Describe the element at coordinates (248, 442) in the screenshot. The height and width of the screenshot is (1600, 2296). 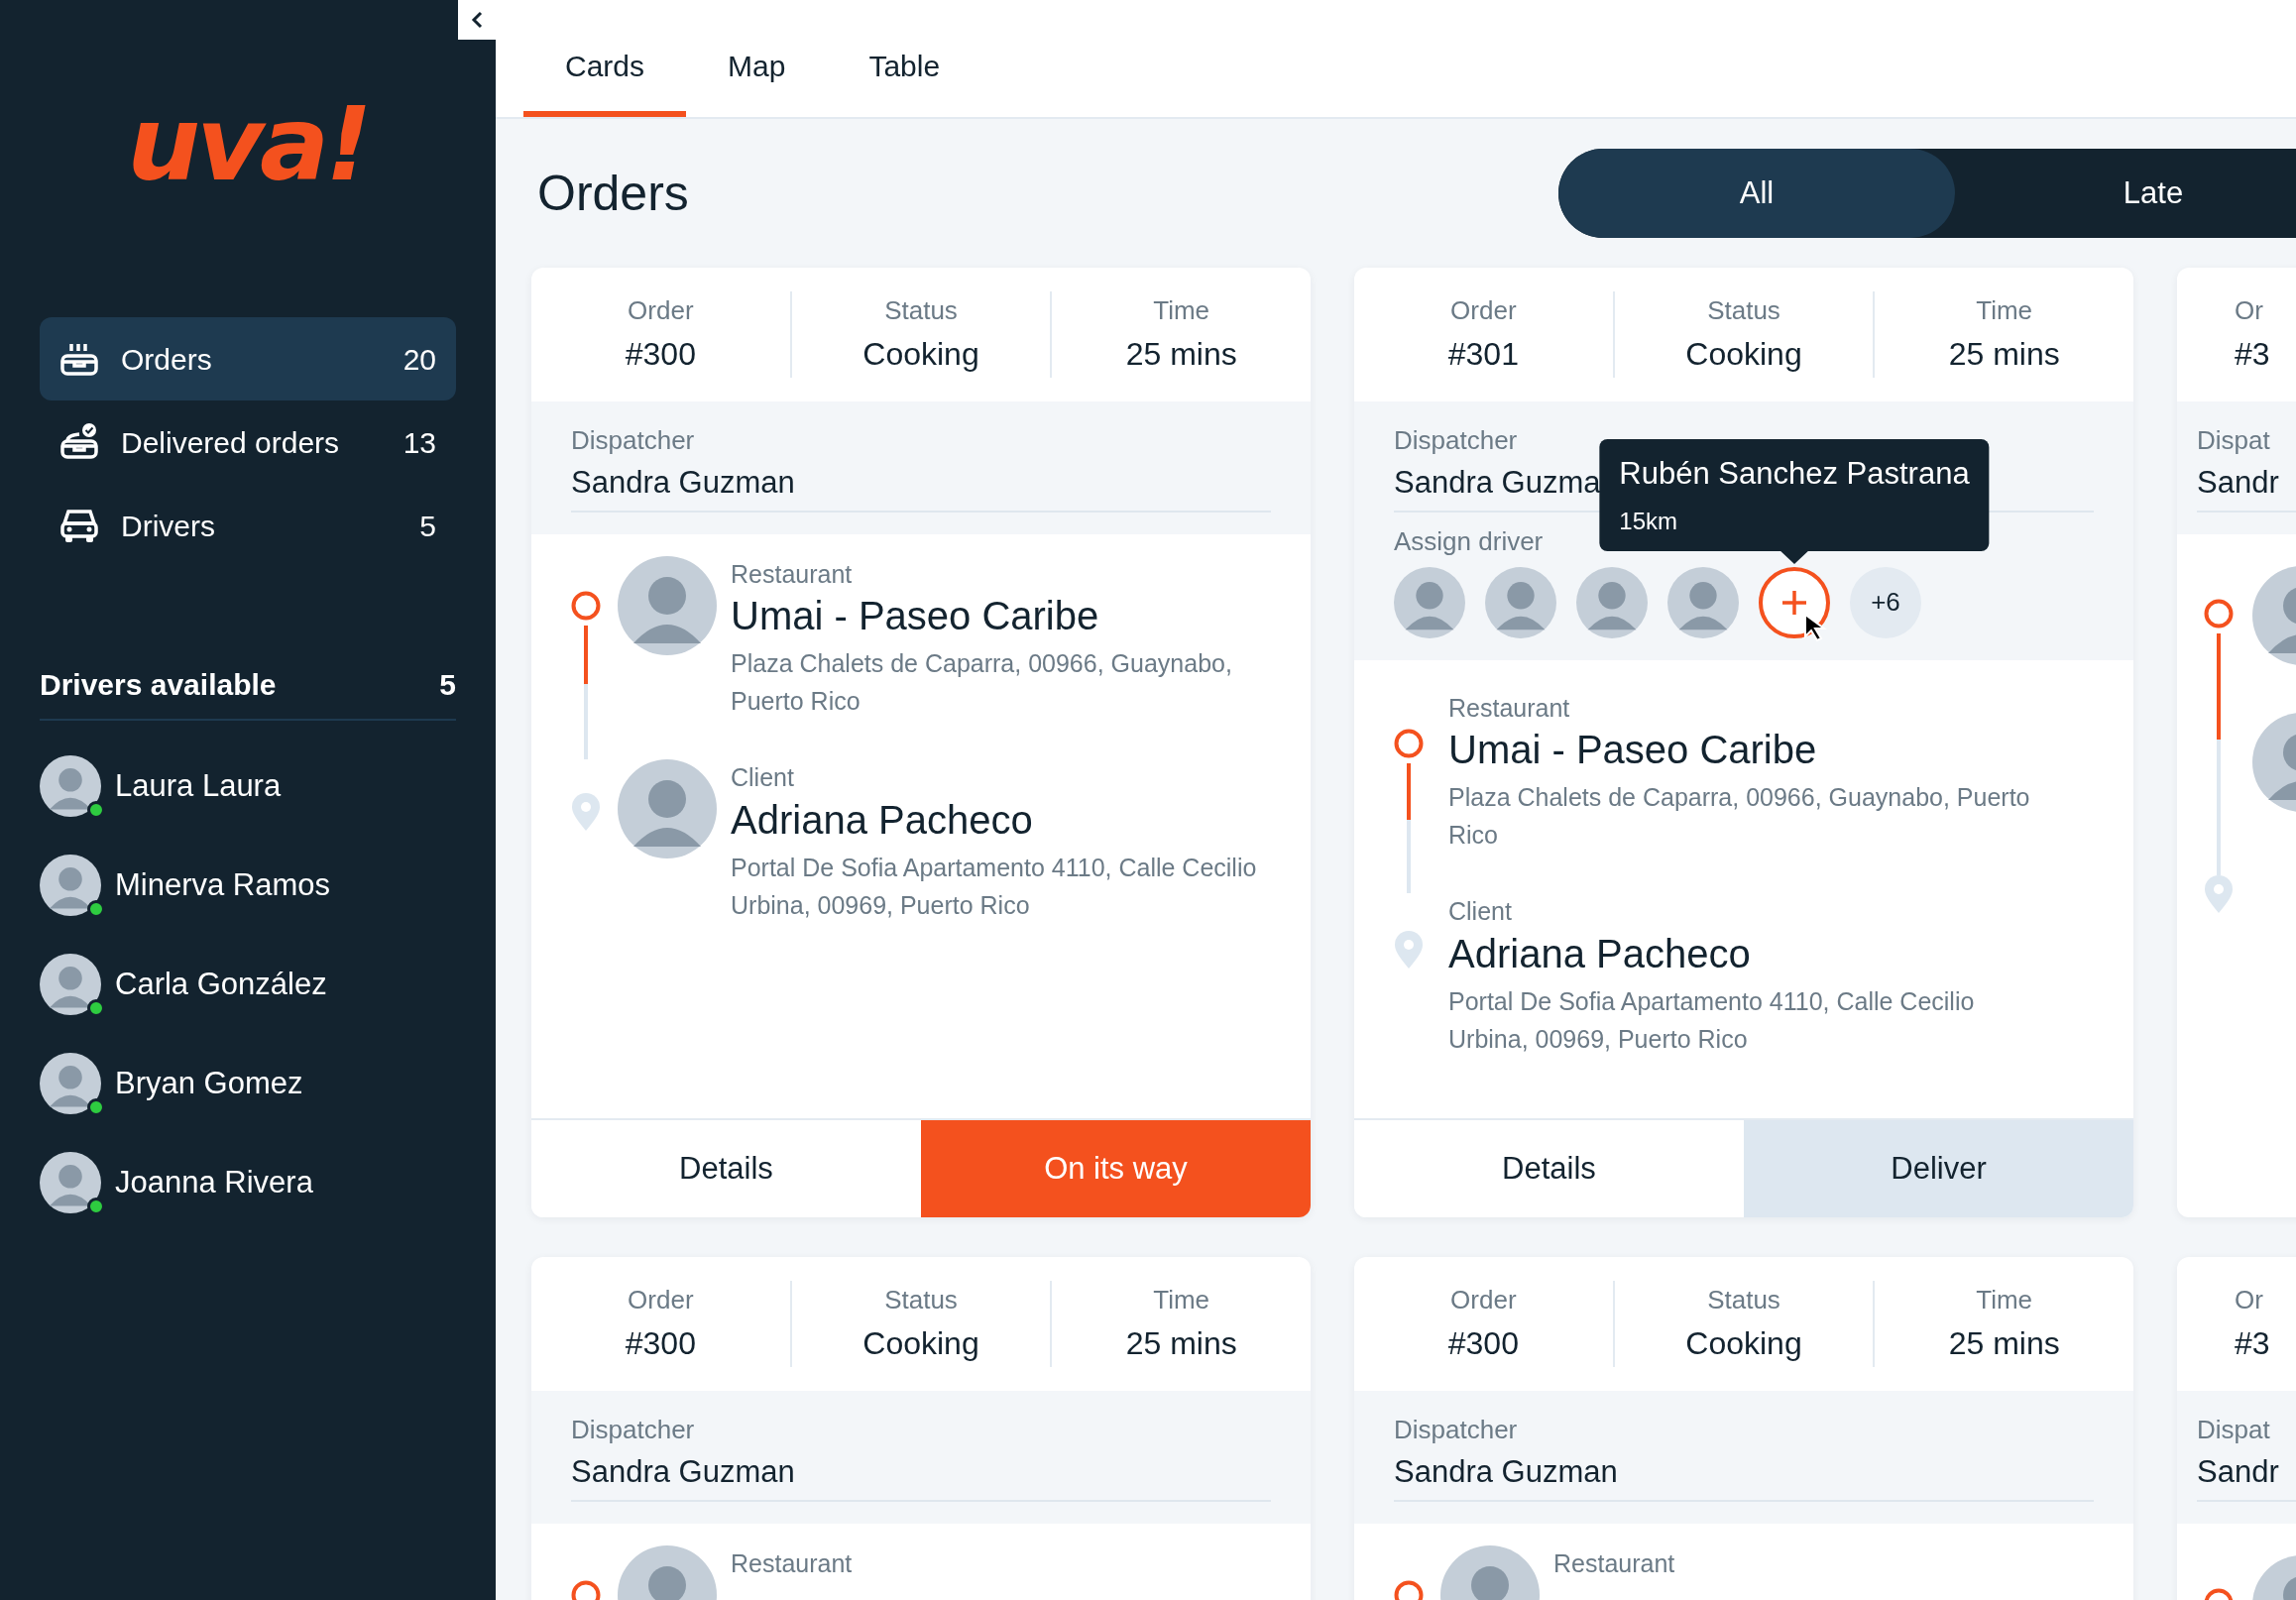
I see `nav-item: Delivered orders 13` at that location.